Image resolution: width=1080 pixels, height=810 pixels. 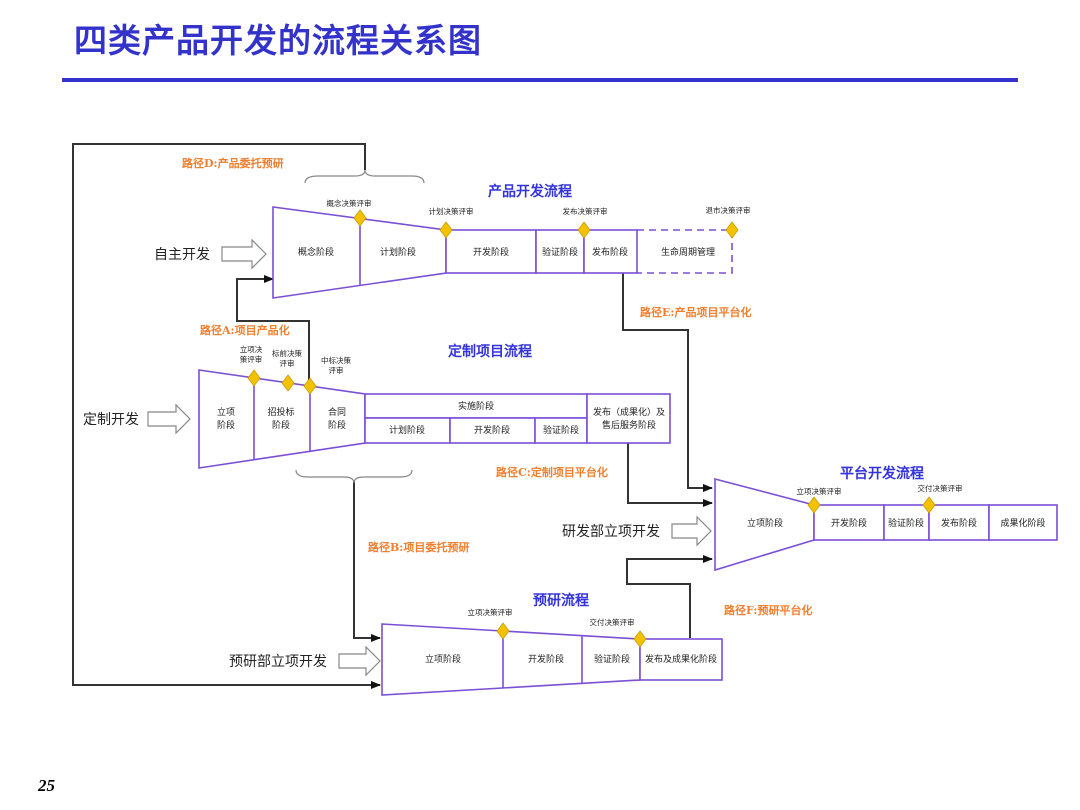 I want to click on platform-stage-label: 验证阶段, so click(x=906, y=523).